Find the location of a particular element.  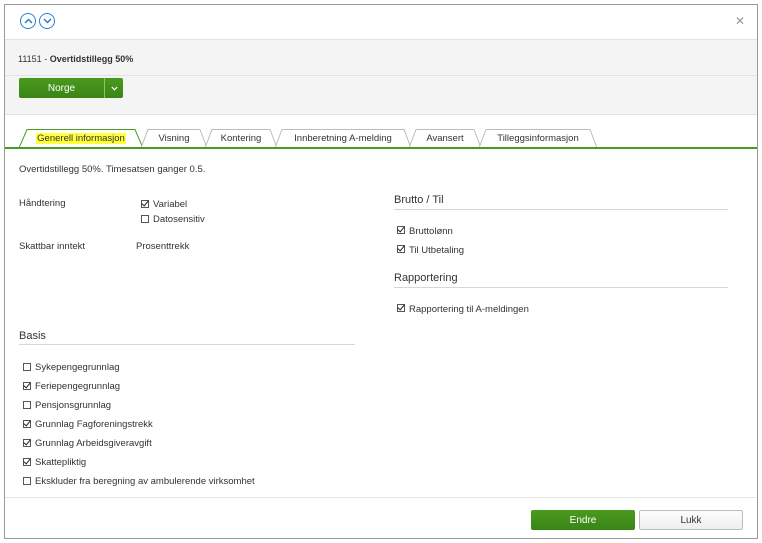

dialog-topbar: ✕ is located at coordinates (381, 22).